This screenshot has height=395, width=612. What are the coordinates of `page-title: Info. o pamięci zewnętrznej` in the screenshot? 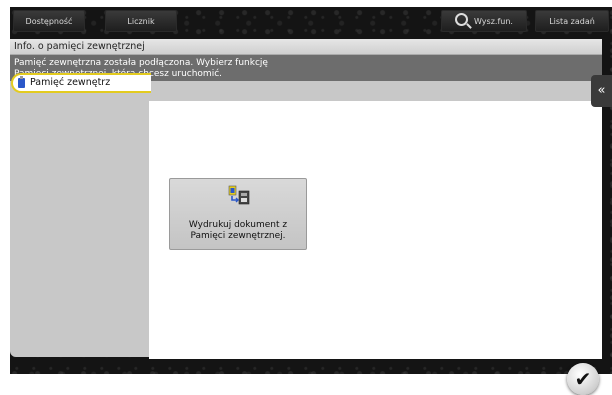 It's located at (306, 47).